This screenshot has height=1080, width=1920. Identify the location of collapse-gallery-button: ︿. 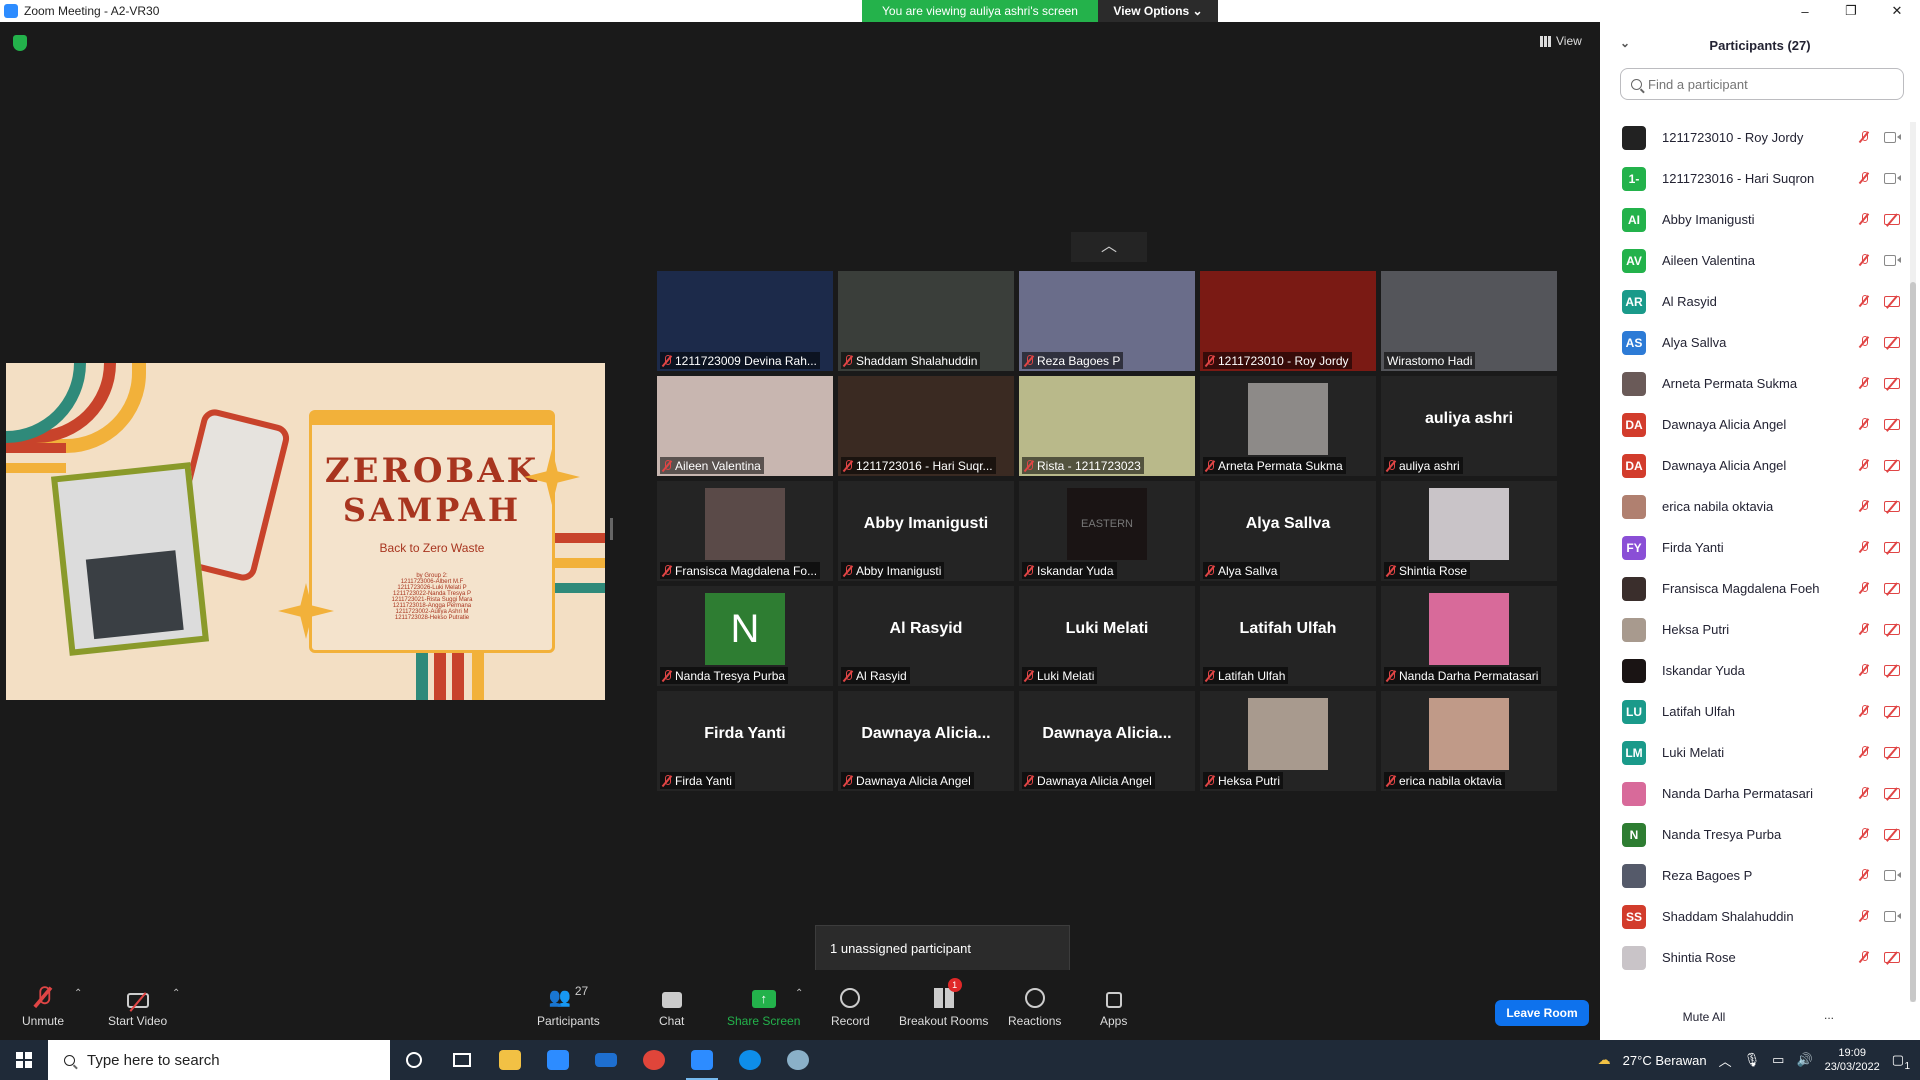
(1109, 247).